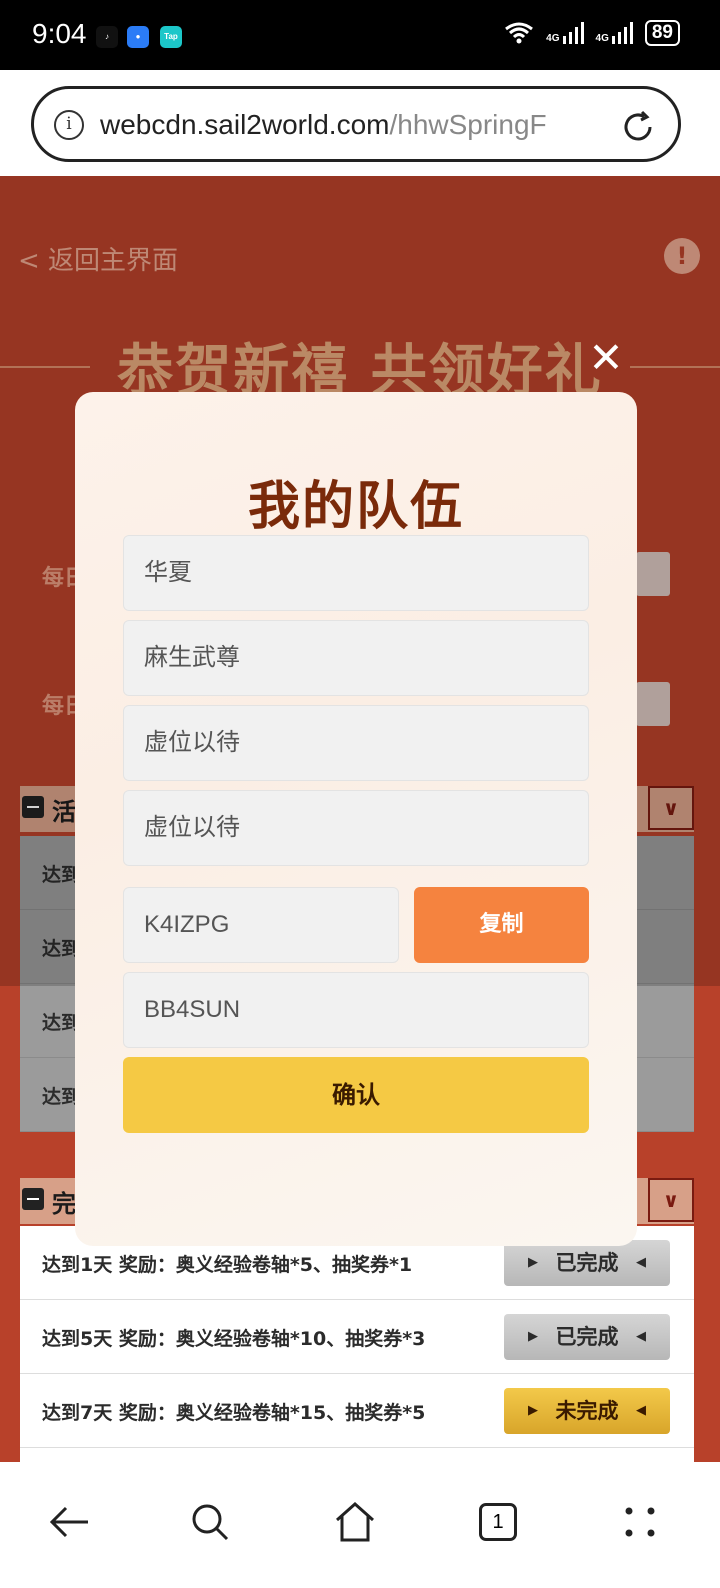 The height and width of the screenshot is (1588, 720). What do you see at coordinates (64, 1204) in the screenshot?
I see `section-title: 完` at bounding box center [64, 1204].